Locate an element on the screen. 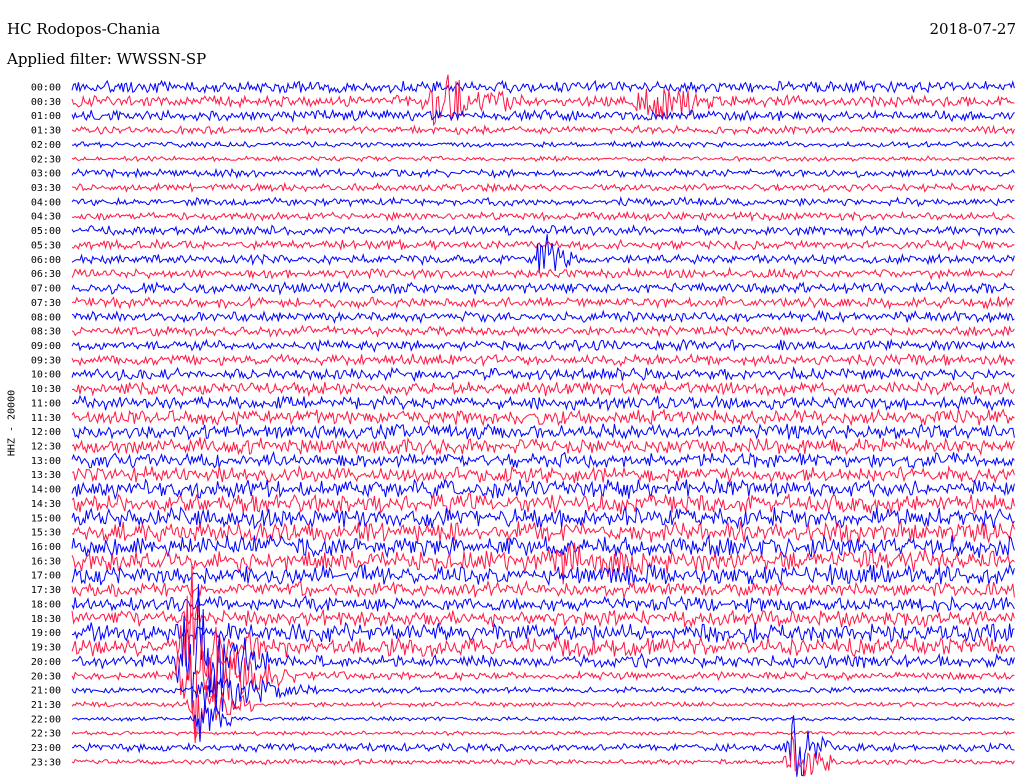 Image resolution: width=1024 pixels, height=780 pixels. time-label: 05:30 is located at coordinates (46, 245).